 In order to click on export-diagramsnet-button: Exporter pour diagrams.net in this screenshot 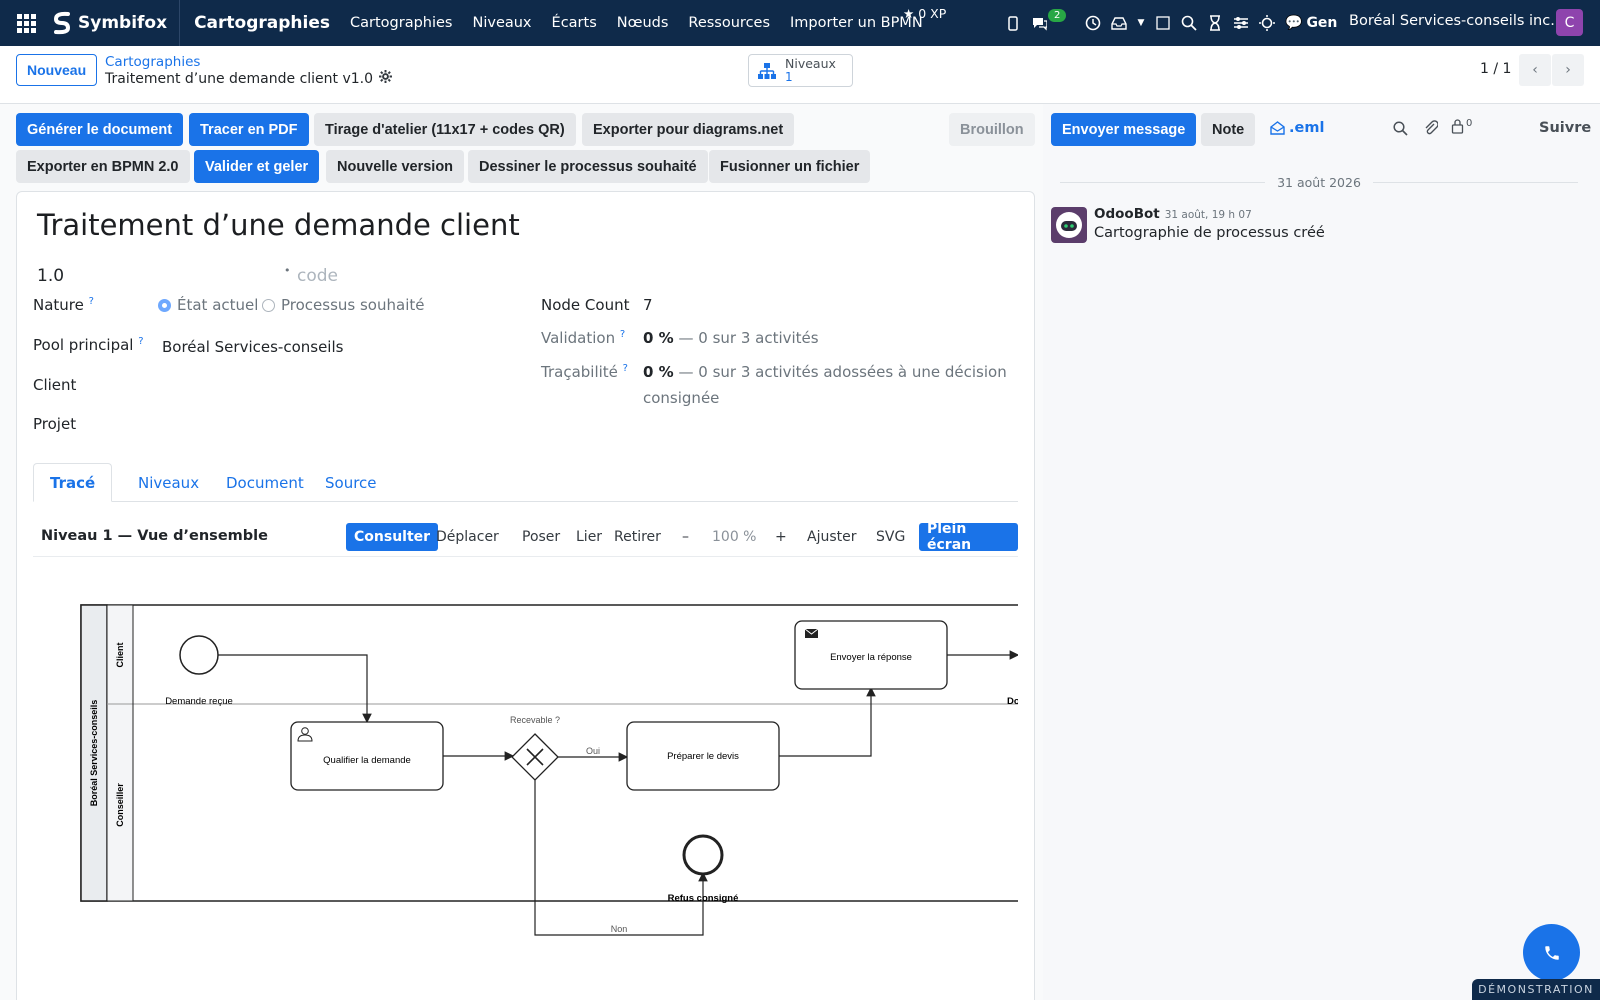, I will do `click(688, 129)`.